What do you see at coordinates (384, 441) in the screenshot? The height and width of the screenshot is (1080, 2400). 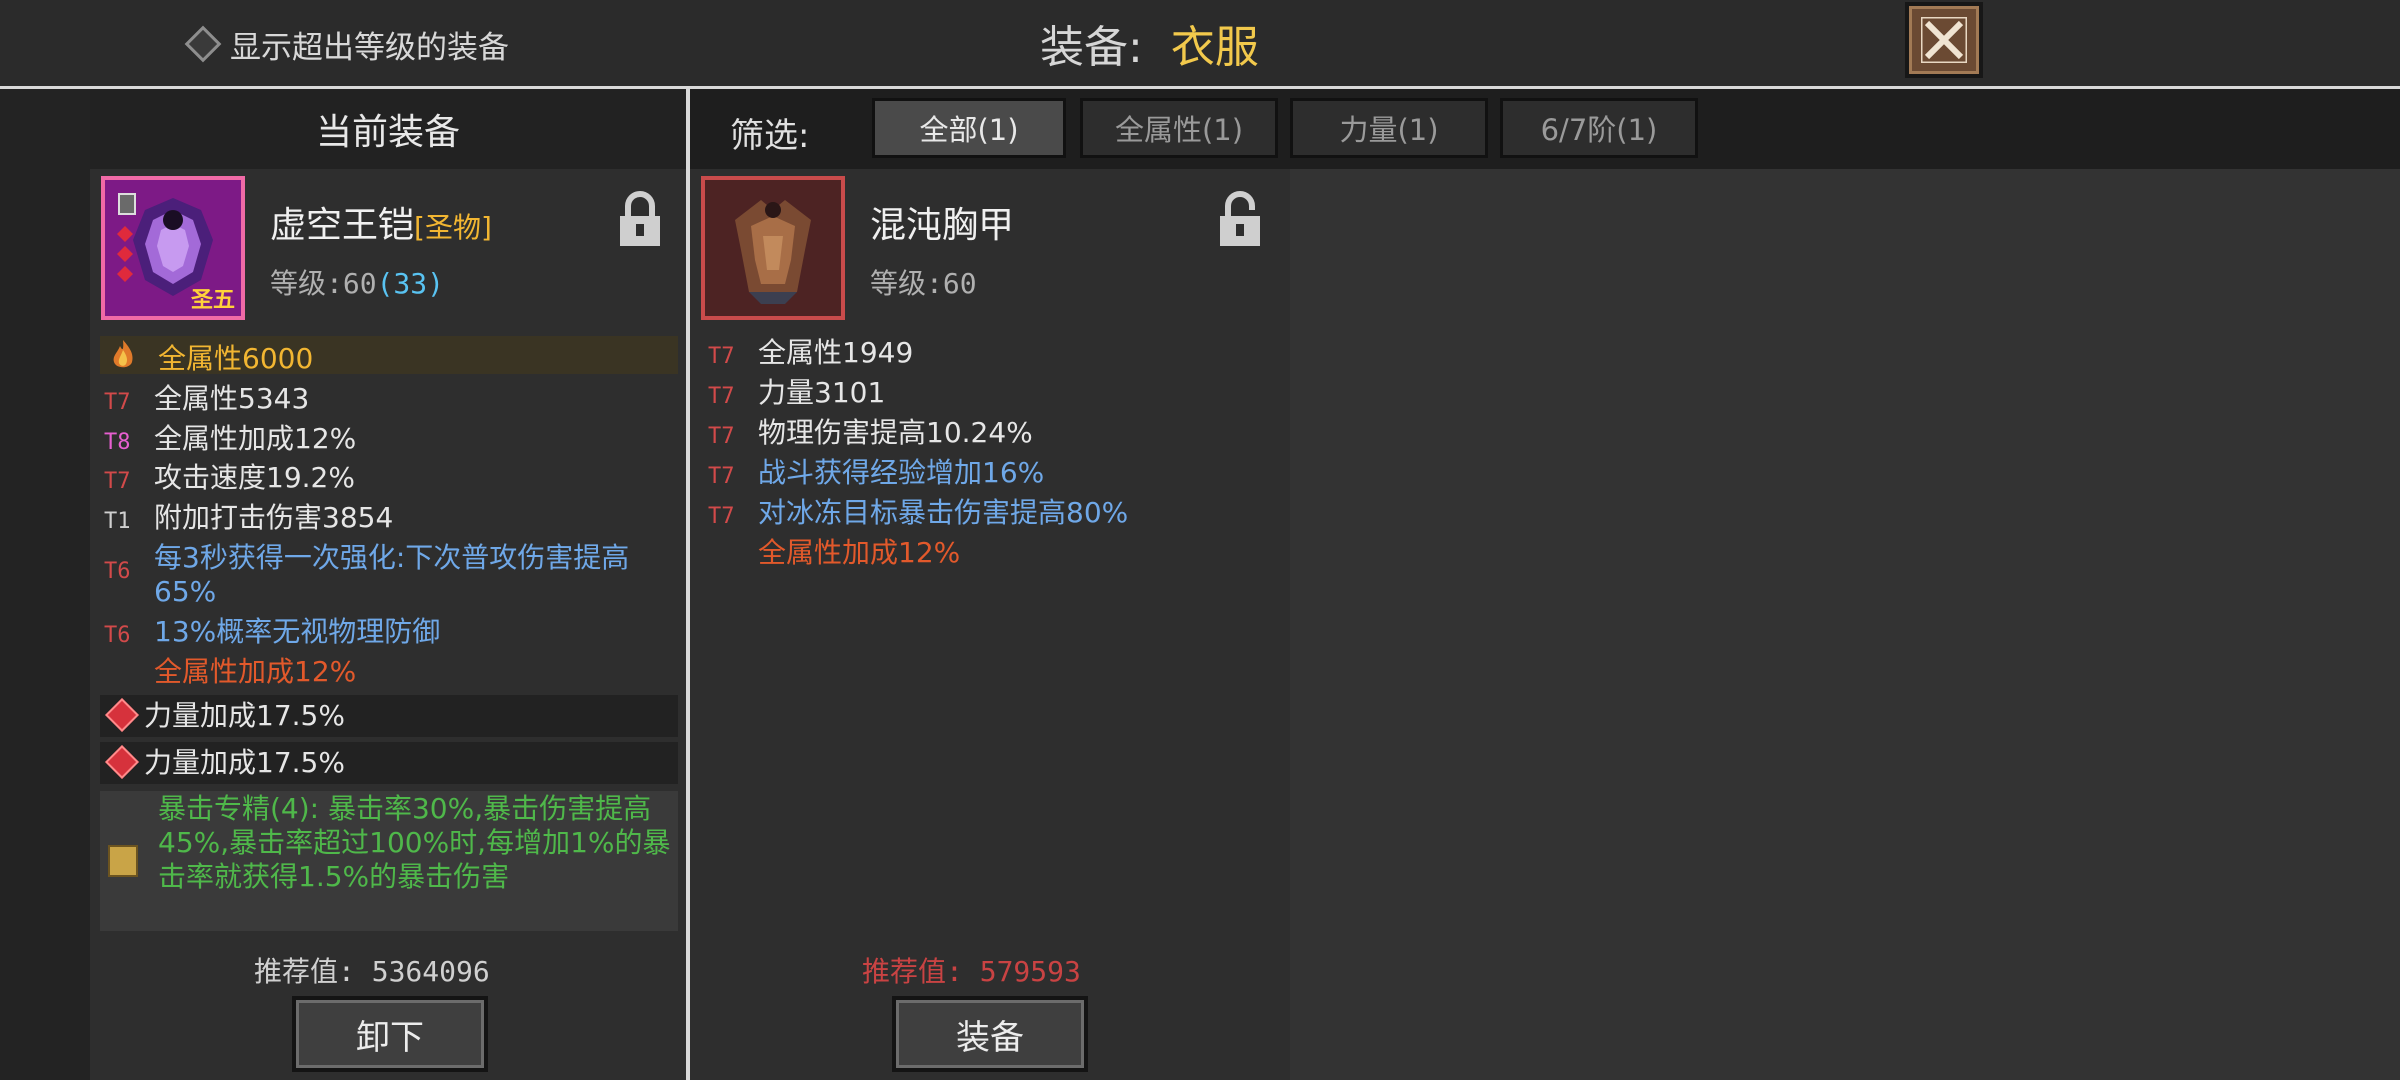 I see `current-stat-row: T8 全属性加成12%` at bounding box center [384, 441].